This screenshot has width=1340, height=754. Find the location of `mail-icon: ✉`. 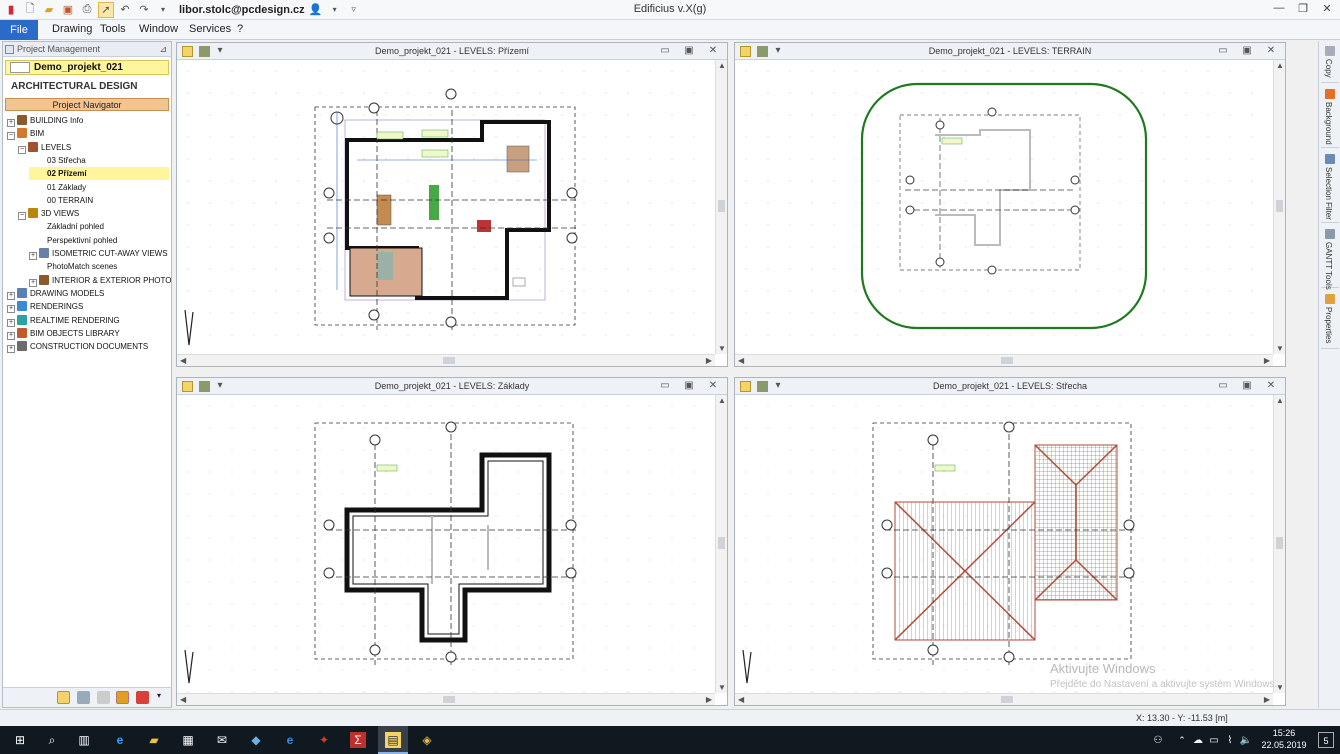

mail-icon: ✉ is located at coordinates (222, 740).